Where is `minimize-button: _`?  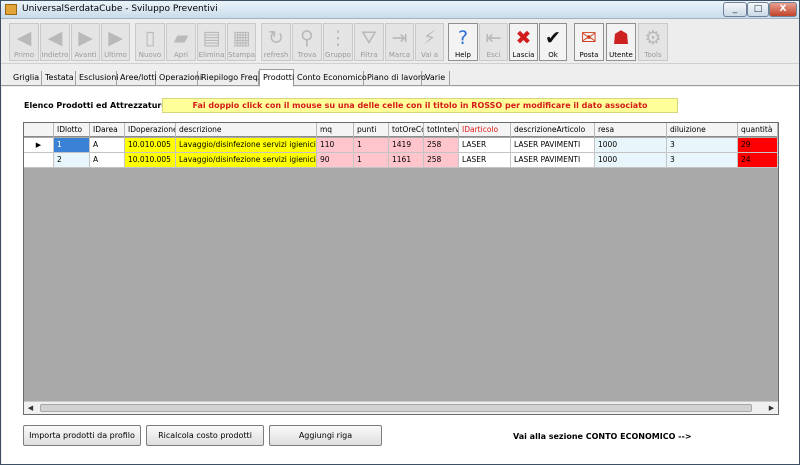
minimize-button: _ is located at coordinates (735, 9).